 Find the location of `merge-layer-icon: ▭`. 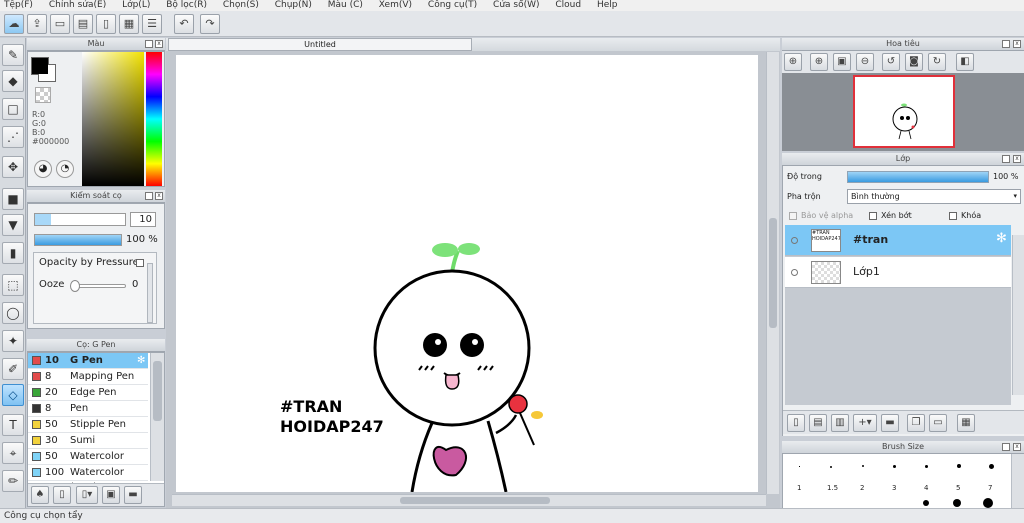

merge-layer-icon: ▭ is located at coordinates (938, 423).